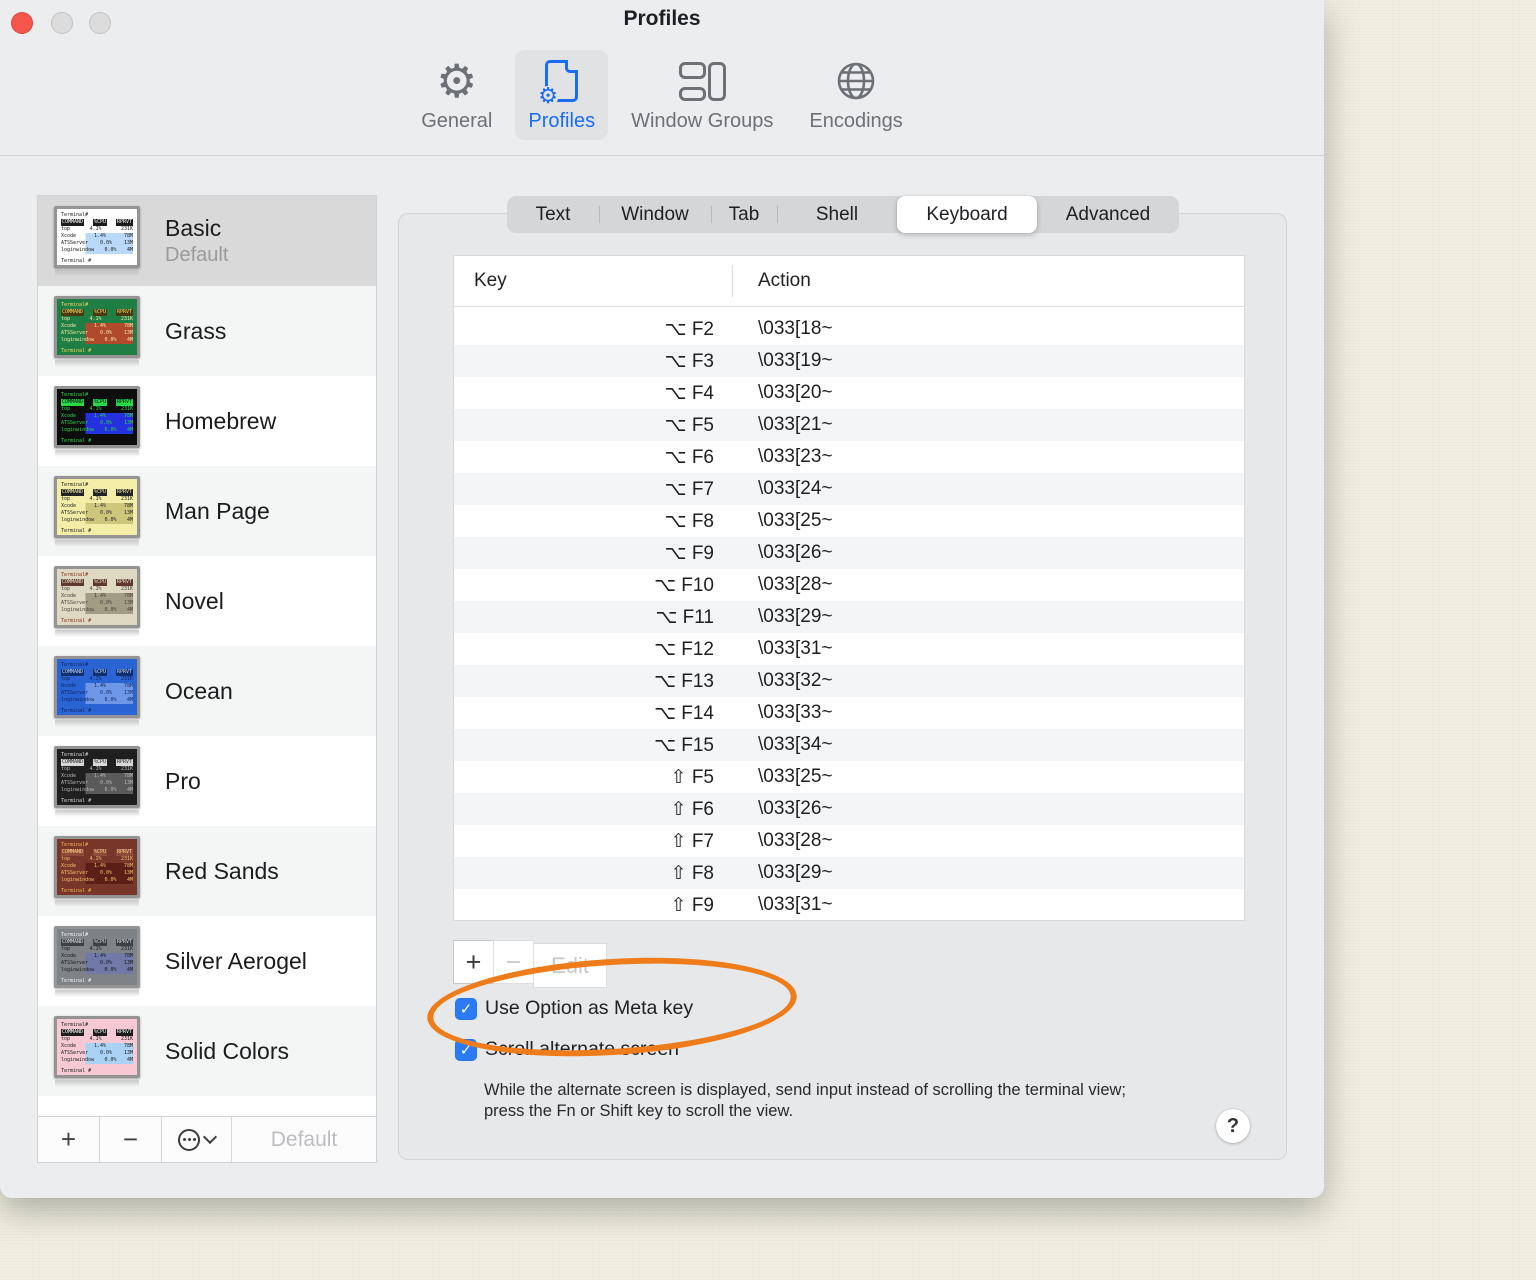 The image size is (1536, 1280). Describe the element at coordinates (217, 510) in the screenshot. I see `profile-name: Man Page` at that location.